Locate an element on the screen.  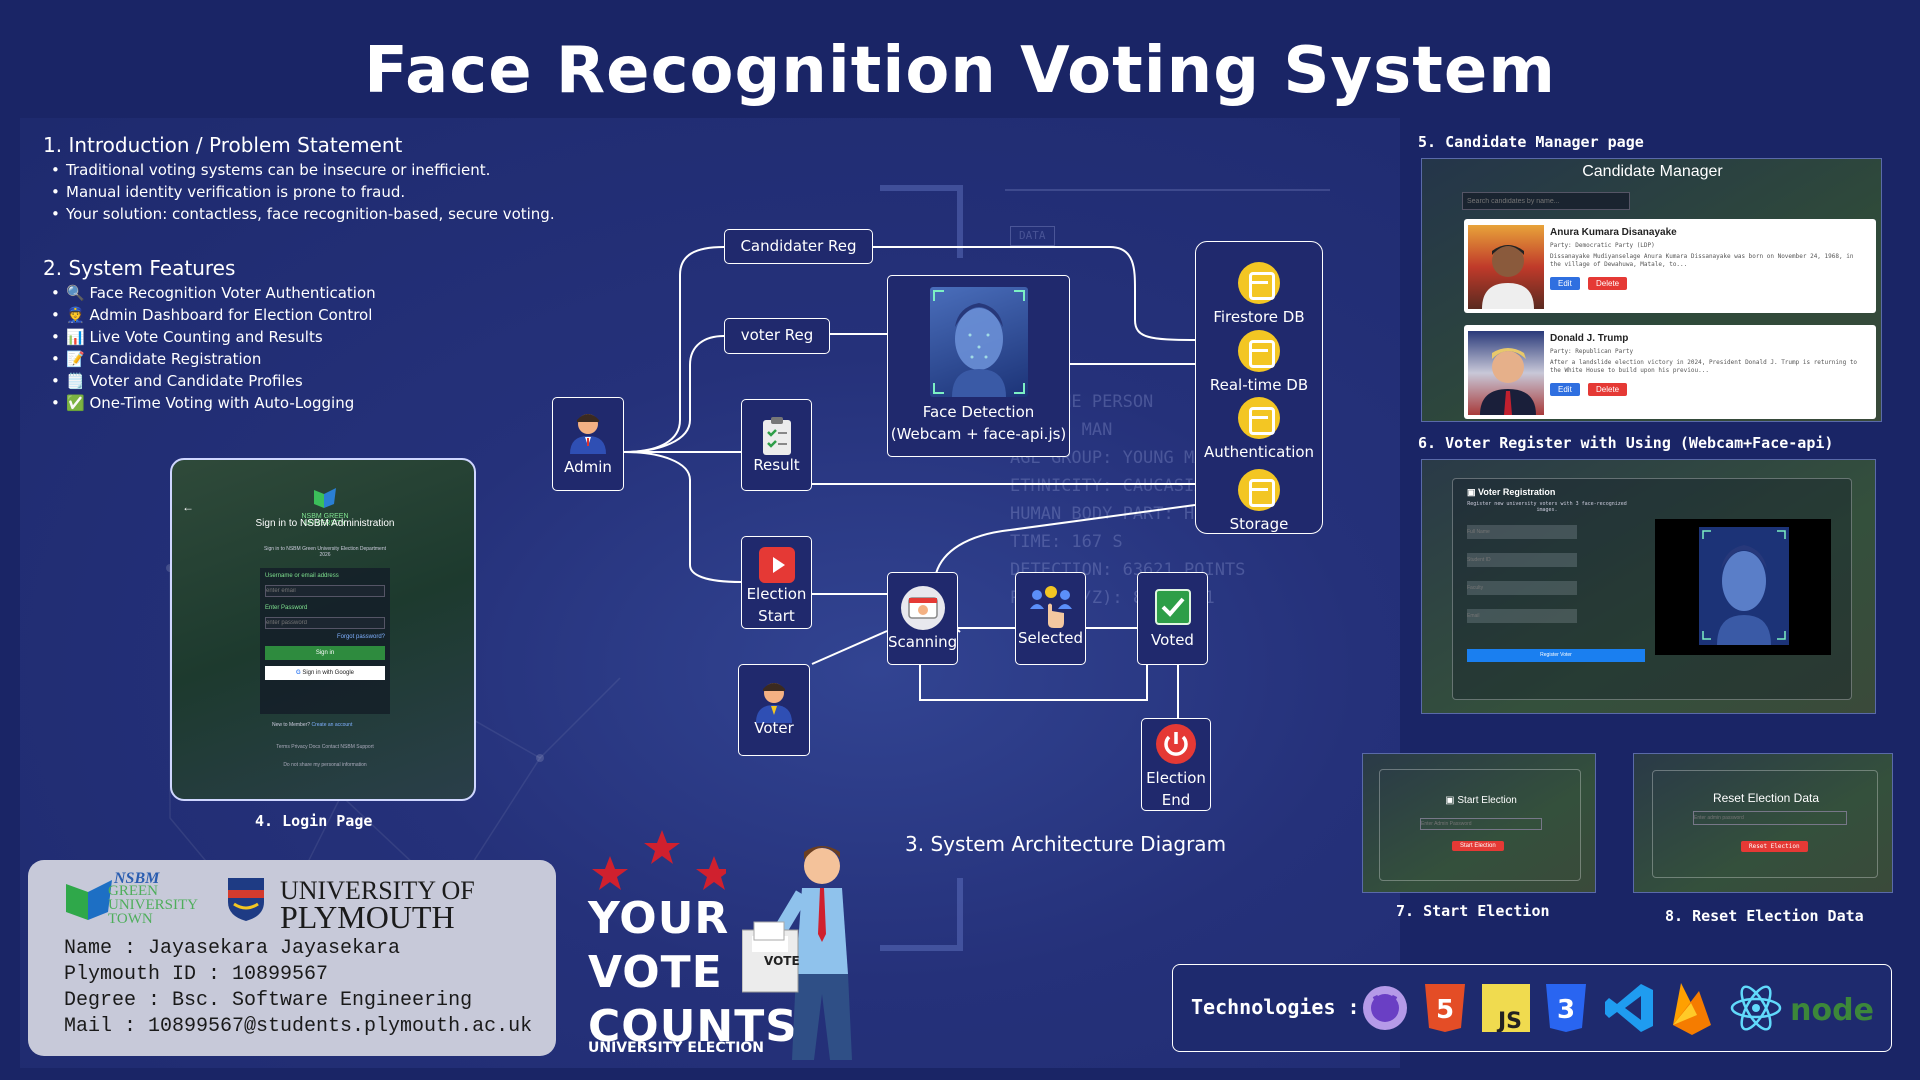
admin-icon is located at coordinates (588, 432).